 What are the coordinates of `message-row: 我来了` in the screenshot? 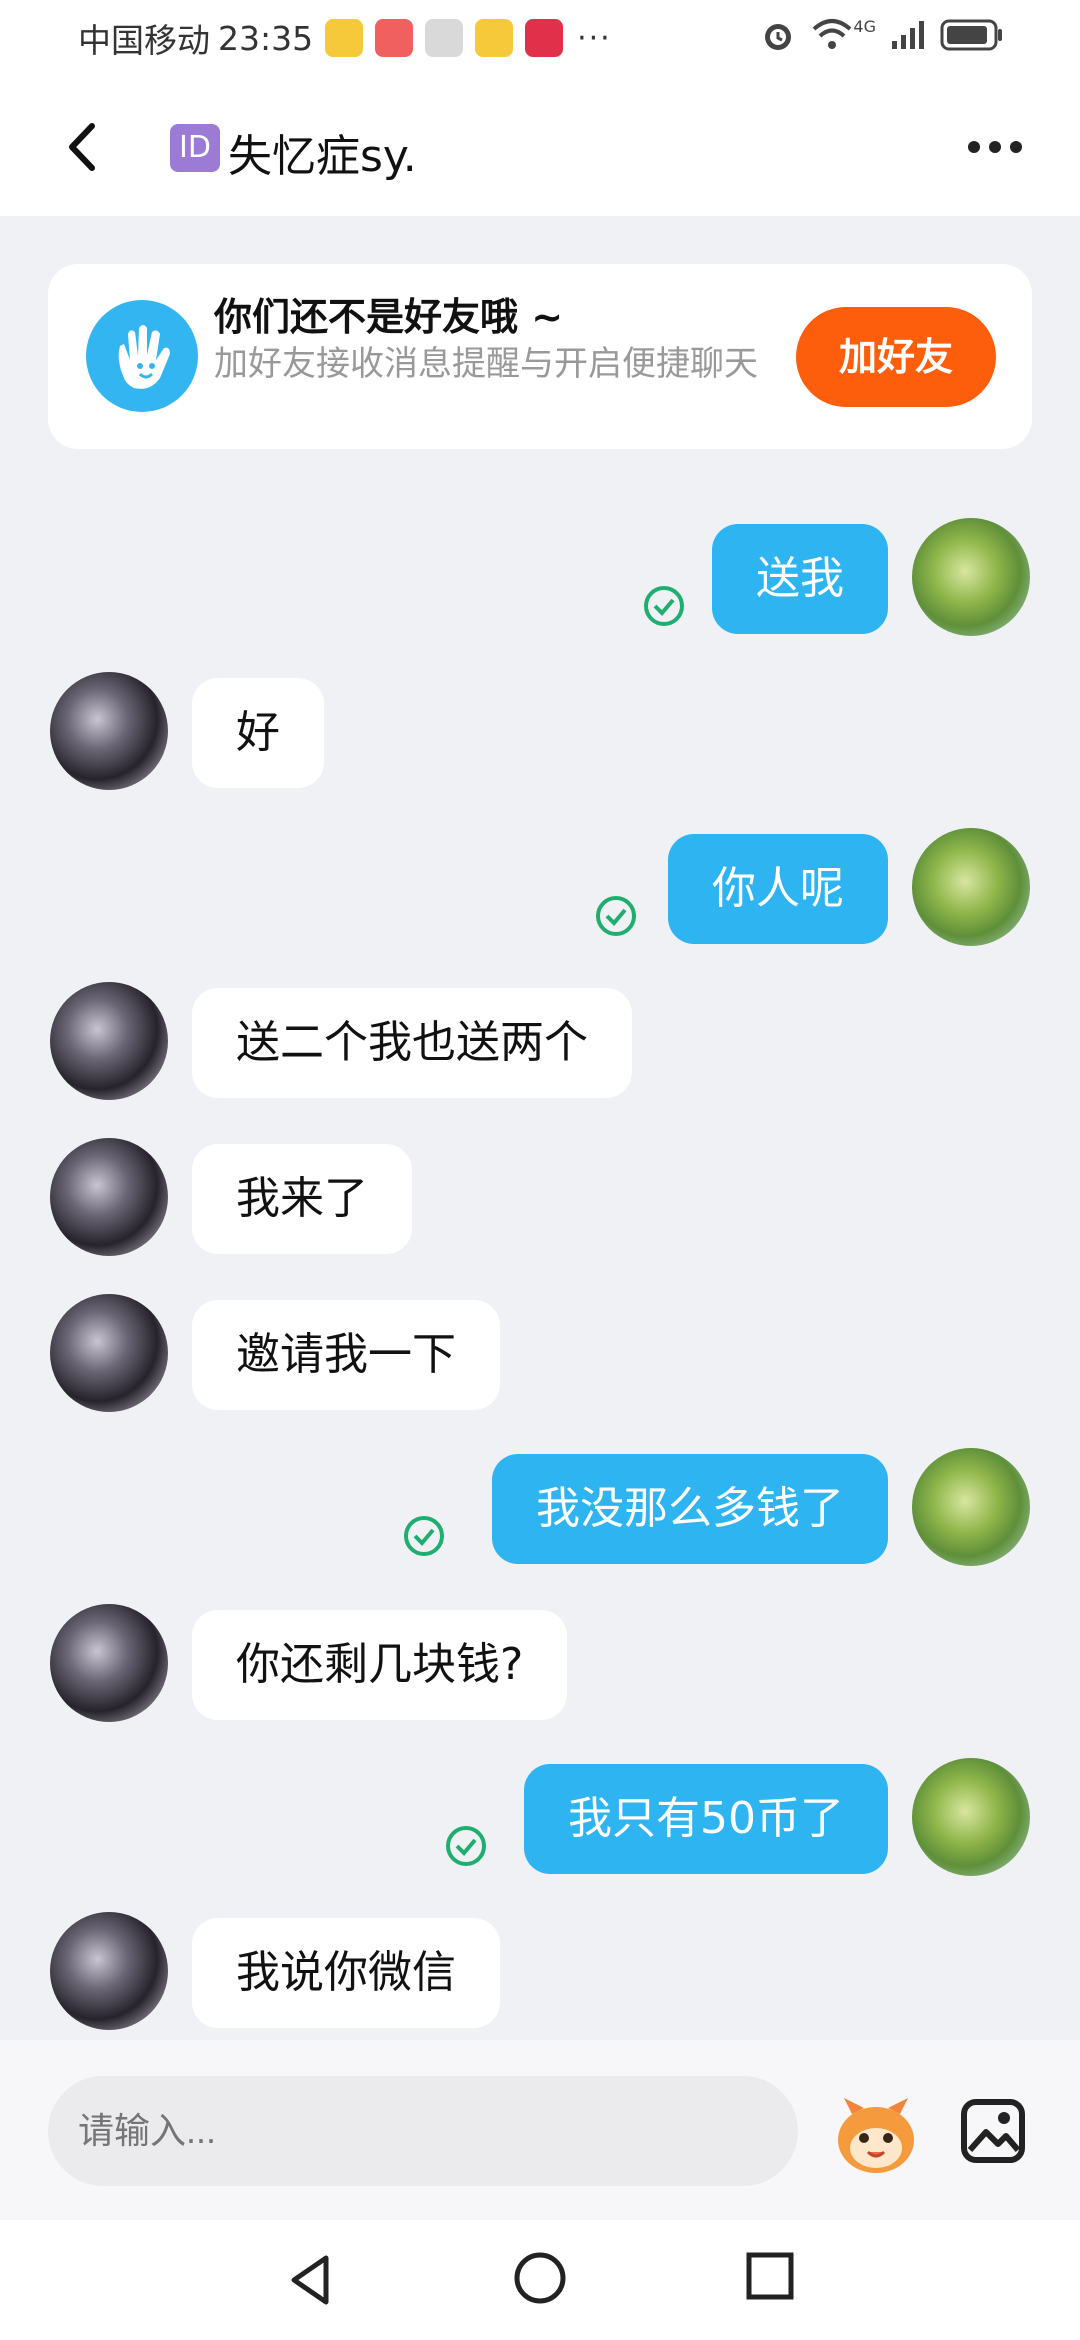 It's located at (540, 1196).